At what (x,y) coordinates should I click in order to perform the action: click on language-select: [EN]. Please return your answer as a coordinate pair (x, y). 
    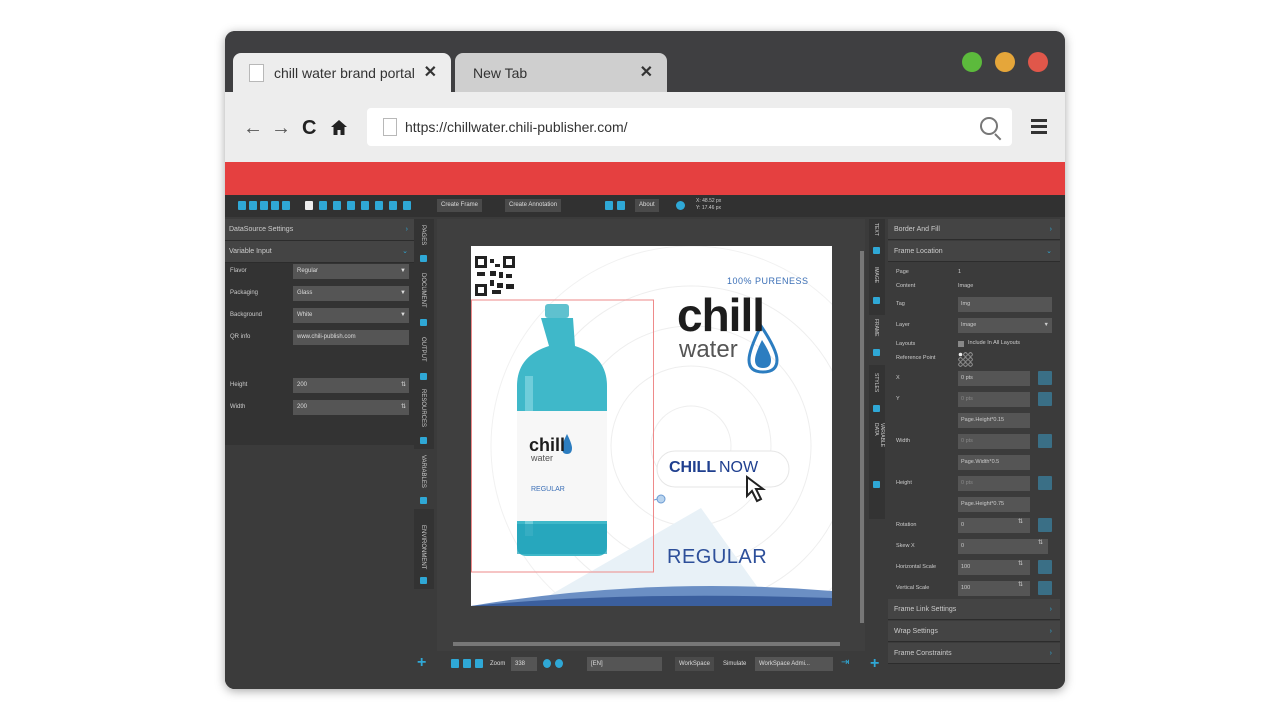
    Looking at the image, I should click on (624, 664).